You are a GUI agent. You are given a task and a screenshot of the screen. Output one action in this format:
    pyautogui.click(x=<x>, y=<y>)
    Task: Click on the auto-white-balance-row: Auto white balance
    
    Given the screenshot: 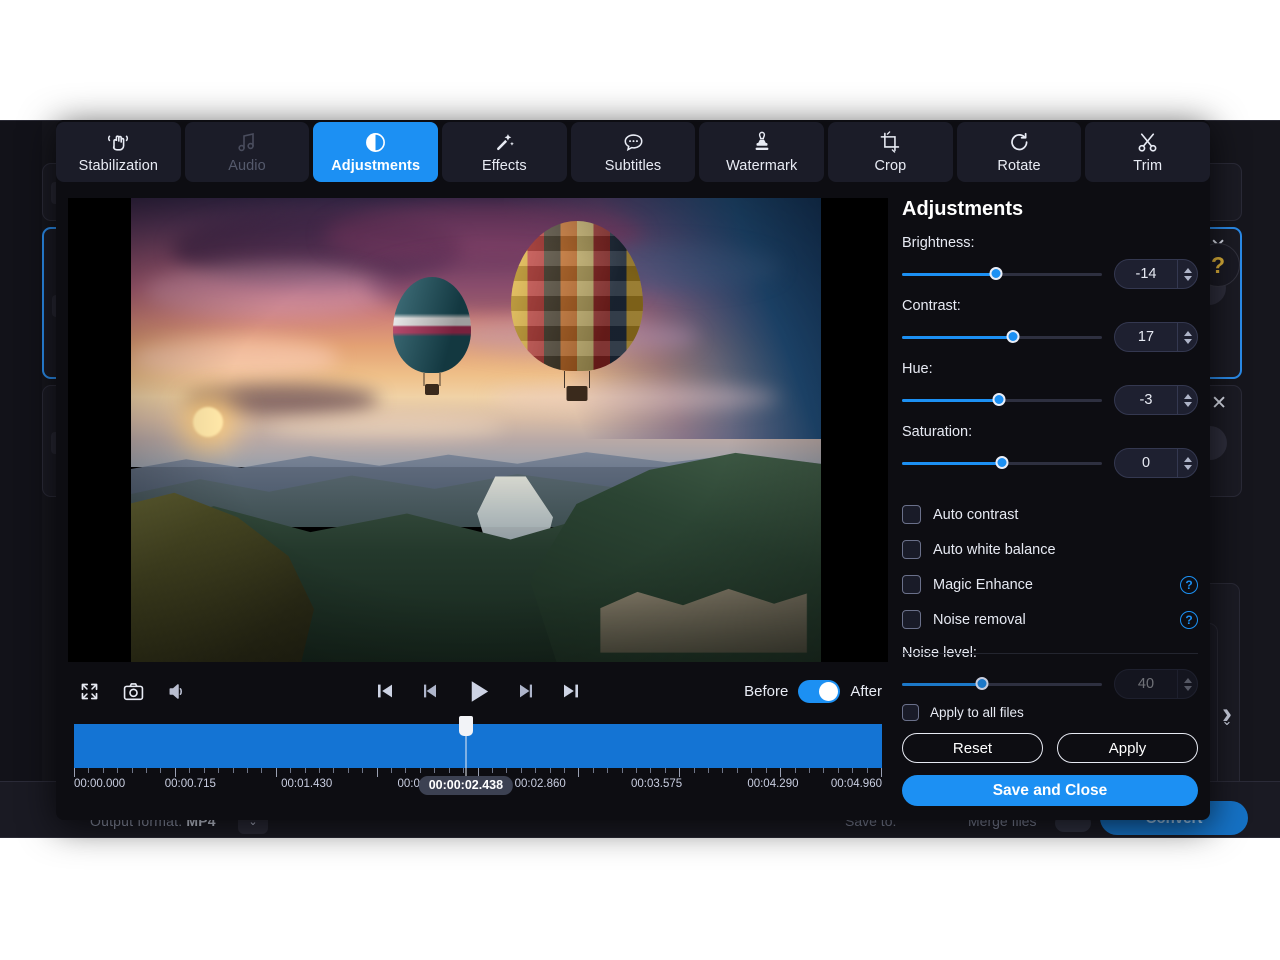 What is the action you would take?
    pyautogui.click(x=1050, y=549)
    